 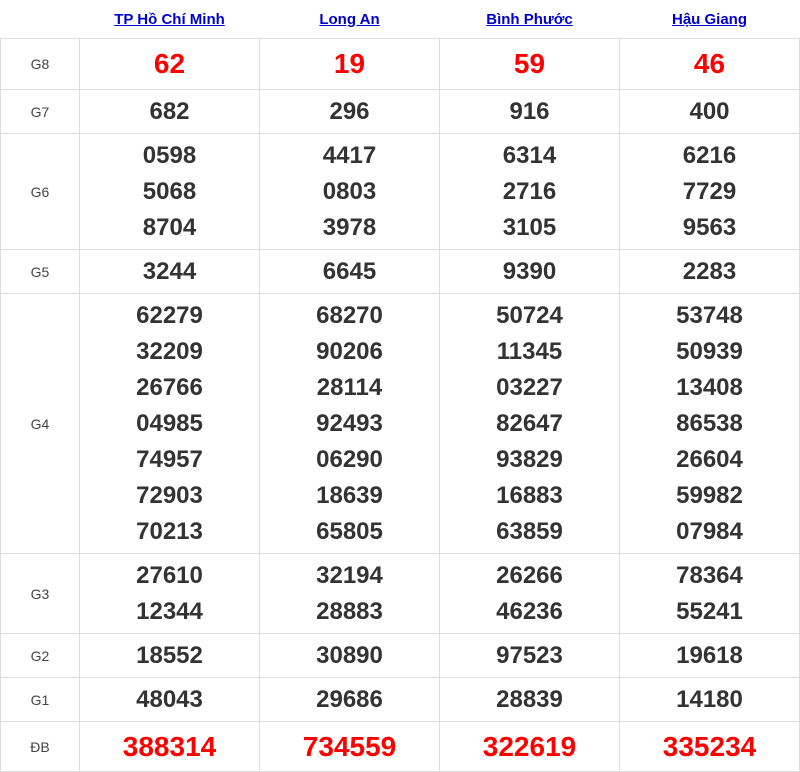 I want to click on result-cell: 682, so click(x=169, y=111).